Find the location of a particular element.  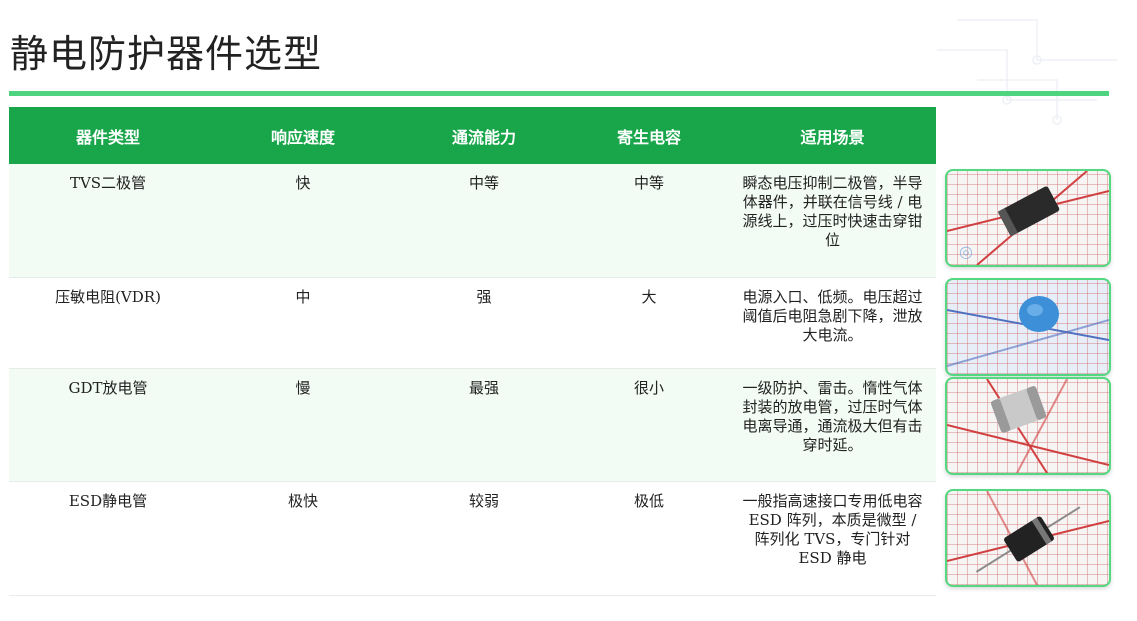

gdt-photo-icon is located at coordinates (1028, 426).